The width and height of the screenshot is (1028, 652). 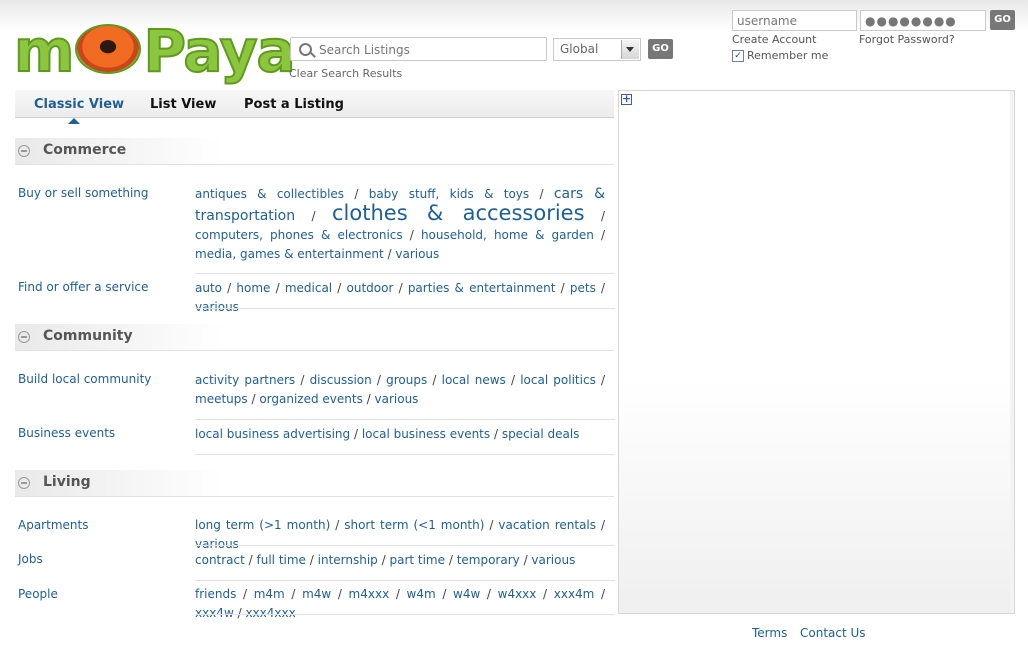 What do you see at coordinates (219, 51) in the screenshot?
I see `logo-word-paya: Paya` at bounding box center [219, 51].